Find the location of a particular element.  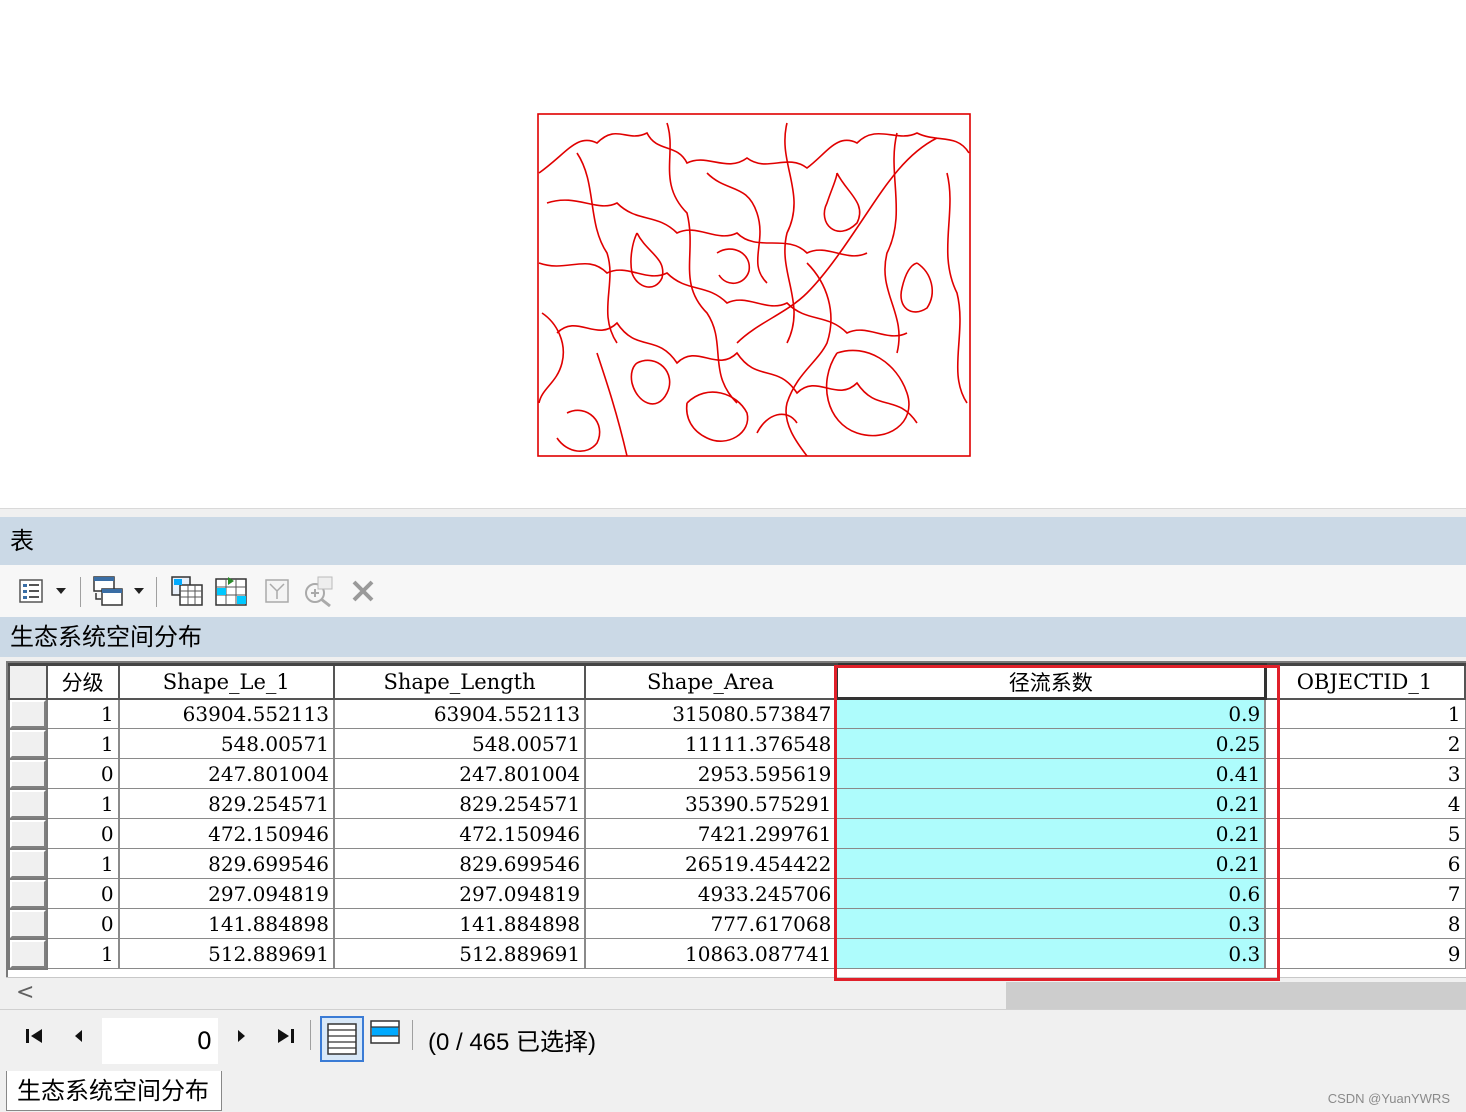

table-cell-shape-le-1: 548.00571 is located at coordinates (226, 743).